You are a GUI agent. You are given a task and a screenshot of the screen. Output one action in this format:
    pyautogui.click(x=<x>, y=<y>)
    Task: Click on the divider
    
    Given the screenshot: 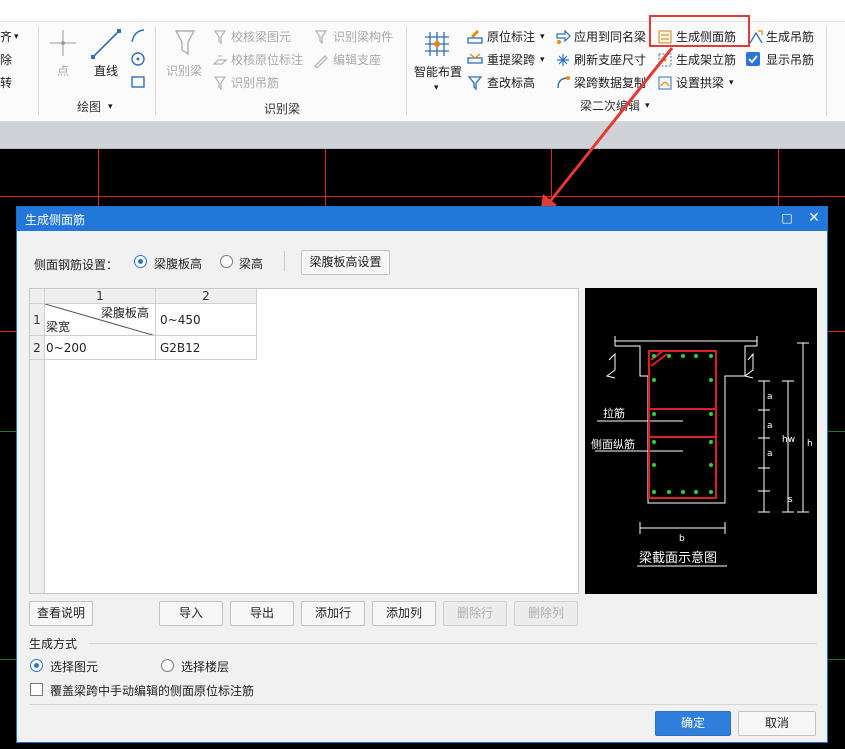 What is the action you would take?
    pyautogui.click(x=284, y=261)
    